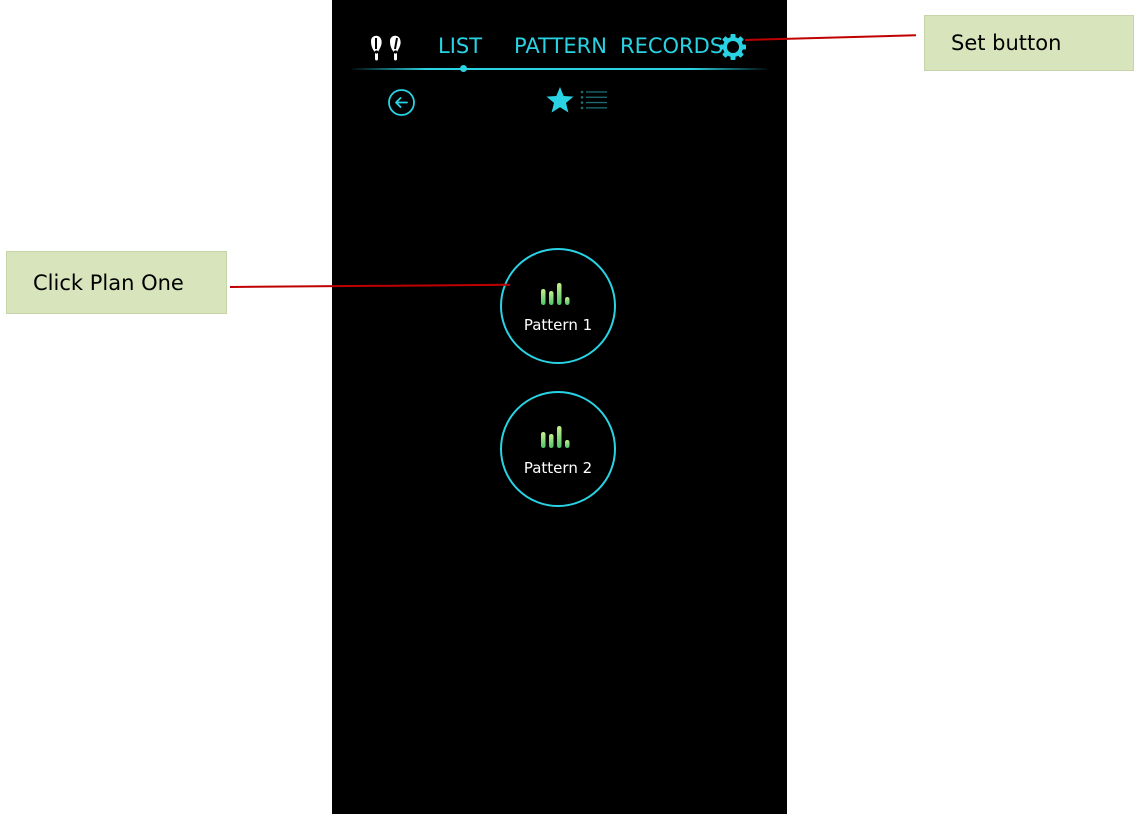 The image size is (1140, 814). What do you see at coordinates (558, 325) in the screenshot?
I see `pattern-label: Pattern 1` at bounding box center [558, 325].